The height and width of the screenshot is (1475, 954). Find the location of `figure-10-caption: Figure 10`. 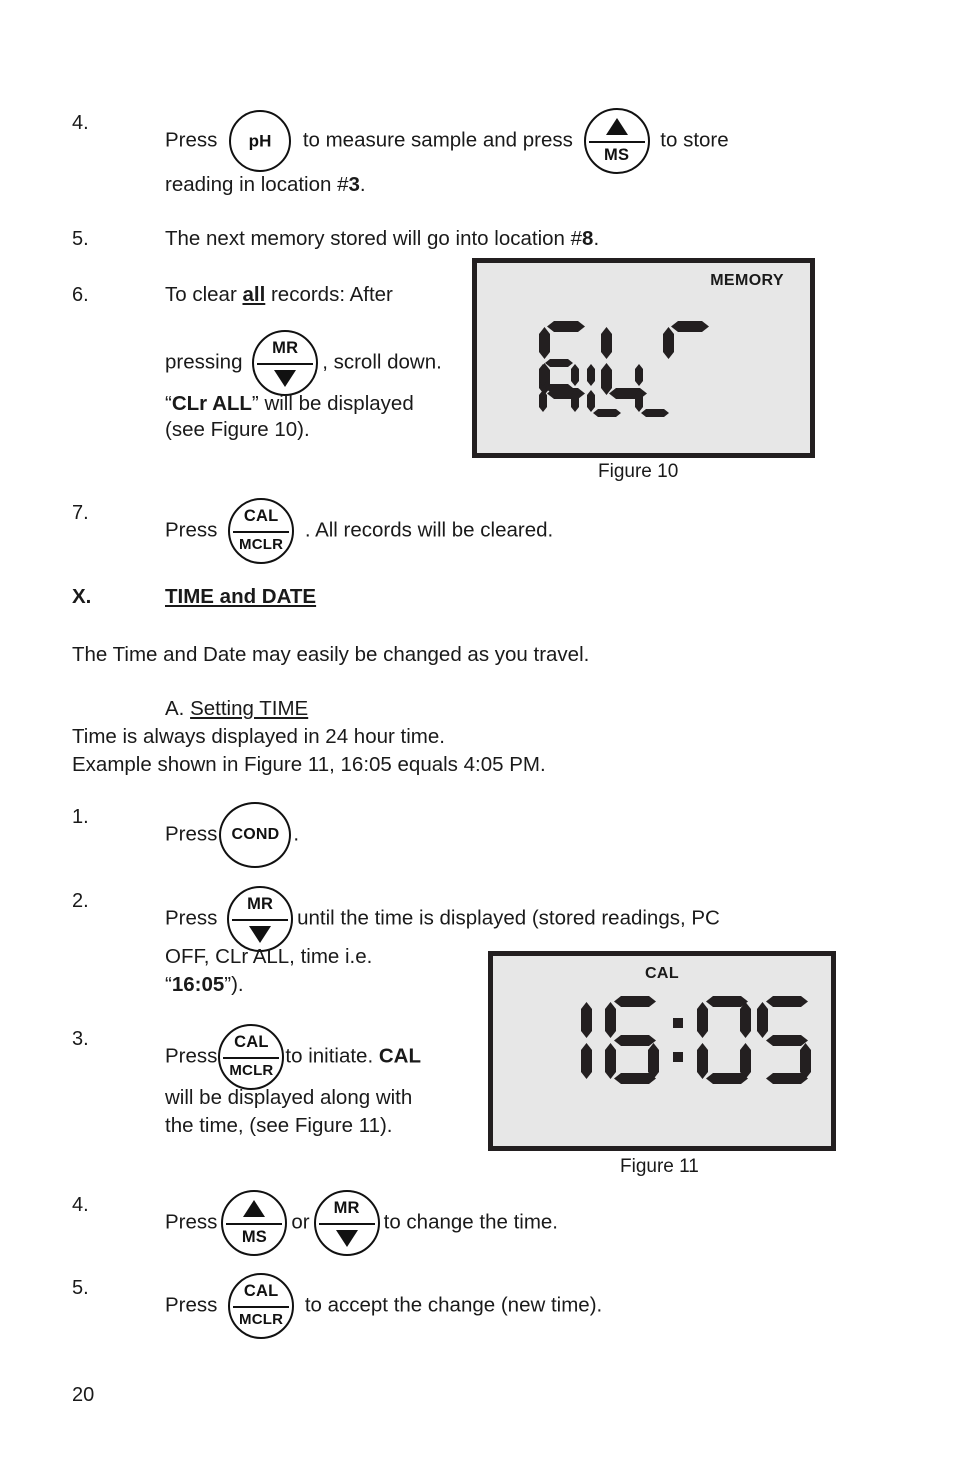

figure-10-caption: Figure 10 is located at coordinates (638, 471).